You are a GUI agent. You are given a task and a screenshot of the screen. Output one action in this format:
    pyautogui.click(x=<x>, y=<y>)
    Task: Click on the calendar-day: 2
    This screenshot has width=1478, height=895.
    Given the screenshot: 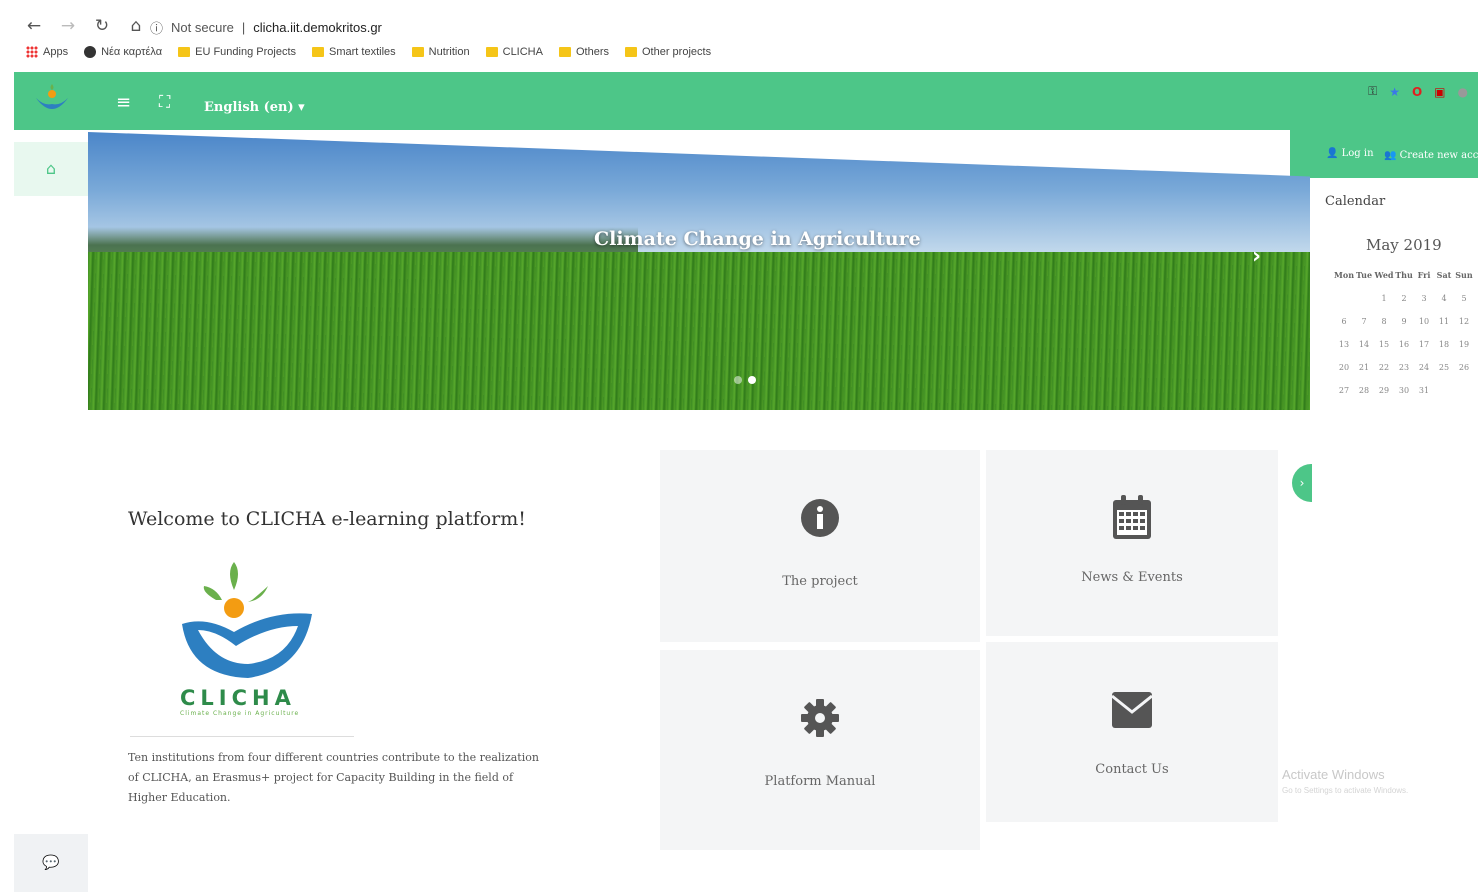 What is the action you would take?
    pyautogui.click(x=1404, y=298)
    